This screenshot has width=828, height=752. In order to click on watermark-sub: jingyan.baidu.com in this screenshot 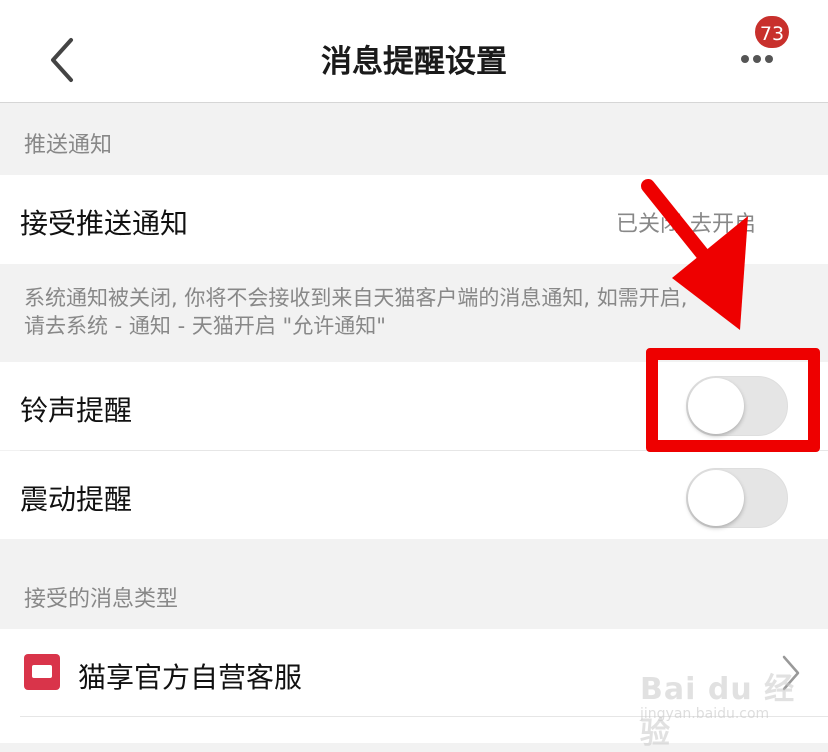, I will do `click(705, 714)`.